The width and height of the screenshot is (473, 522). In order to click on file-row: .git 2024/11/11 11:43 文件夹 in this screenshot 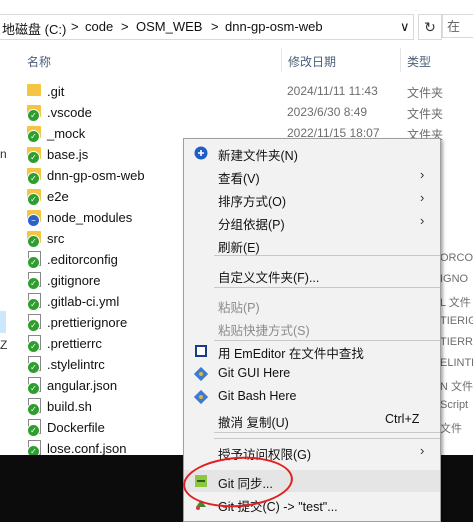, I will do `click(236, 92)`.